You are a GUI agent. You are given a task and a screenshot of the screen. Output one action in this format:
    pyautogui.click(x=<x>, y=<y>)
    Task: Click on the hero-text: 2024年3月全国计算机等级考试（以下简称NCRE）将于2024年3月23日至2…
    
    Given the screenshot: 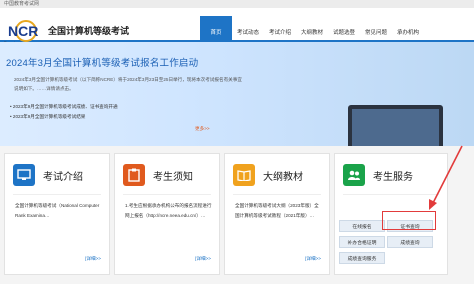 What is the action you would take?
    pyautogui.click(x=128, y=84)
    